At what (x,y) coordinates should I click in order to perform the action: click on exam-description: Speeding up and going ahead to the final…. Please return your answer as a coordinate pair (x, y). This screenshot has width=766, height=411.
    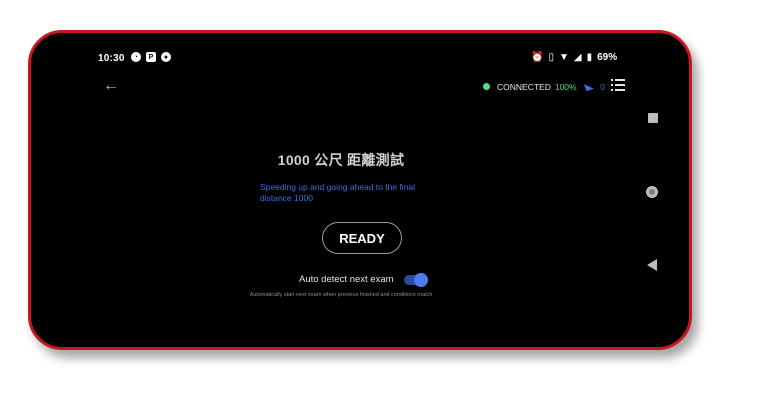
    Looking at the image, I should click on (355, 193).